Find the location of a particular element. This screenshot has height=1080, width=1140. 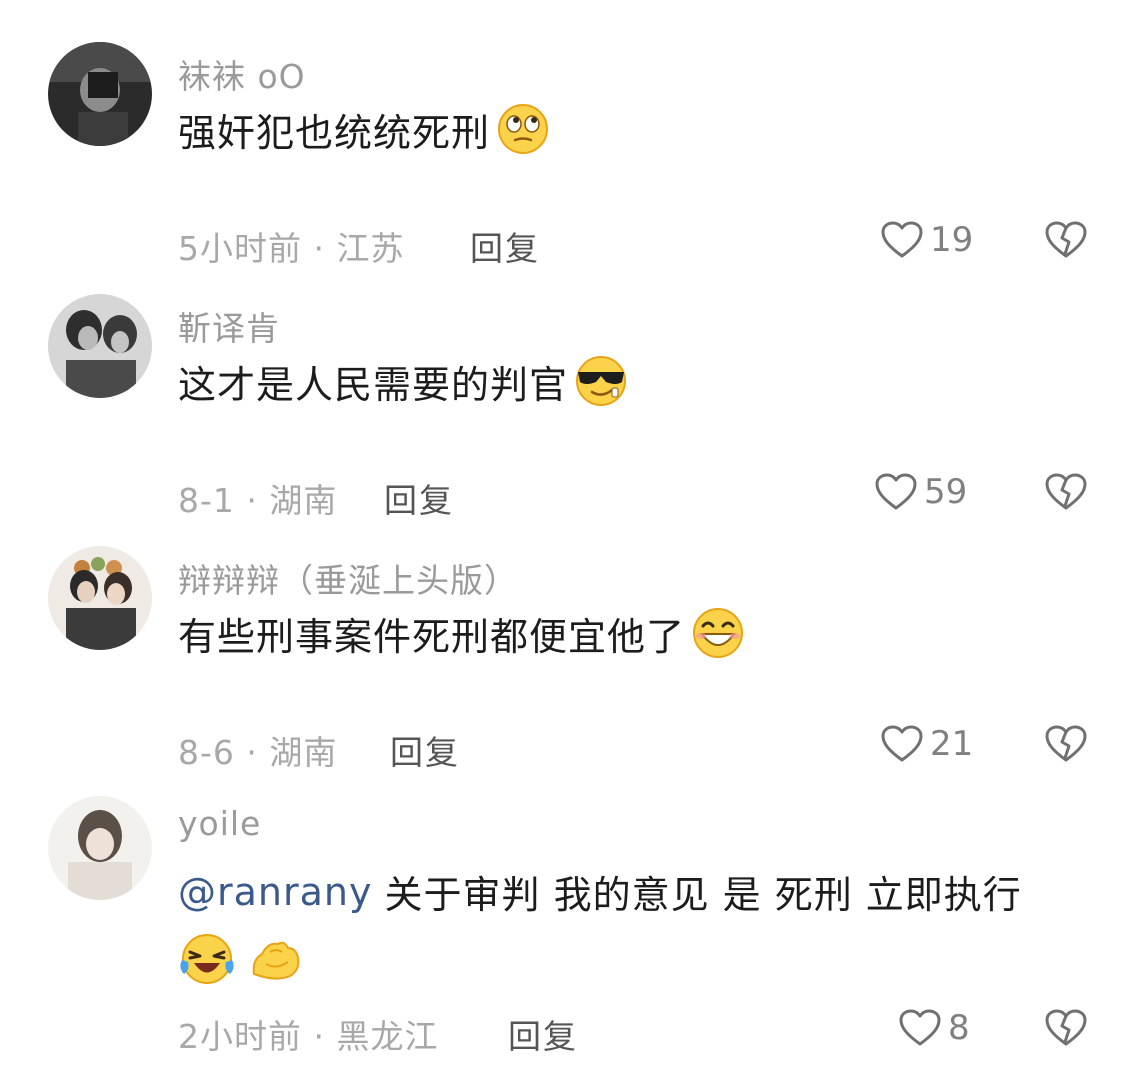

grinning-emoji is located at coordinates (718, 633).